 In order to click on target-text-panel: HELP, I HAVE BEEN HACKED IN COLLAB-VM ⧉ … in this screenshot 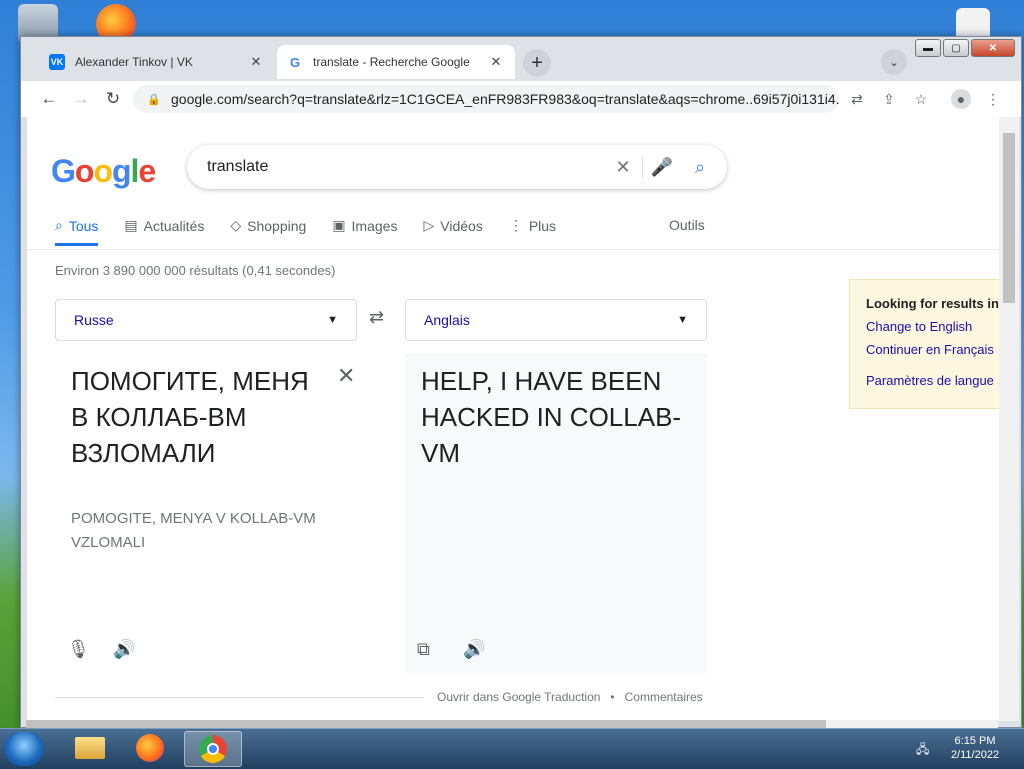, I will do `click(556, 513)`.